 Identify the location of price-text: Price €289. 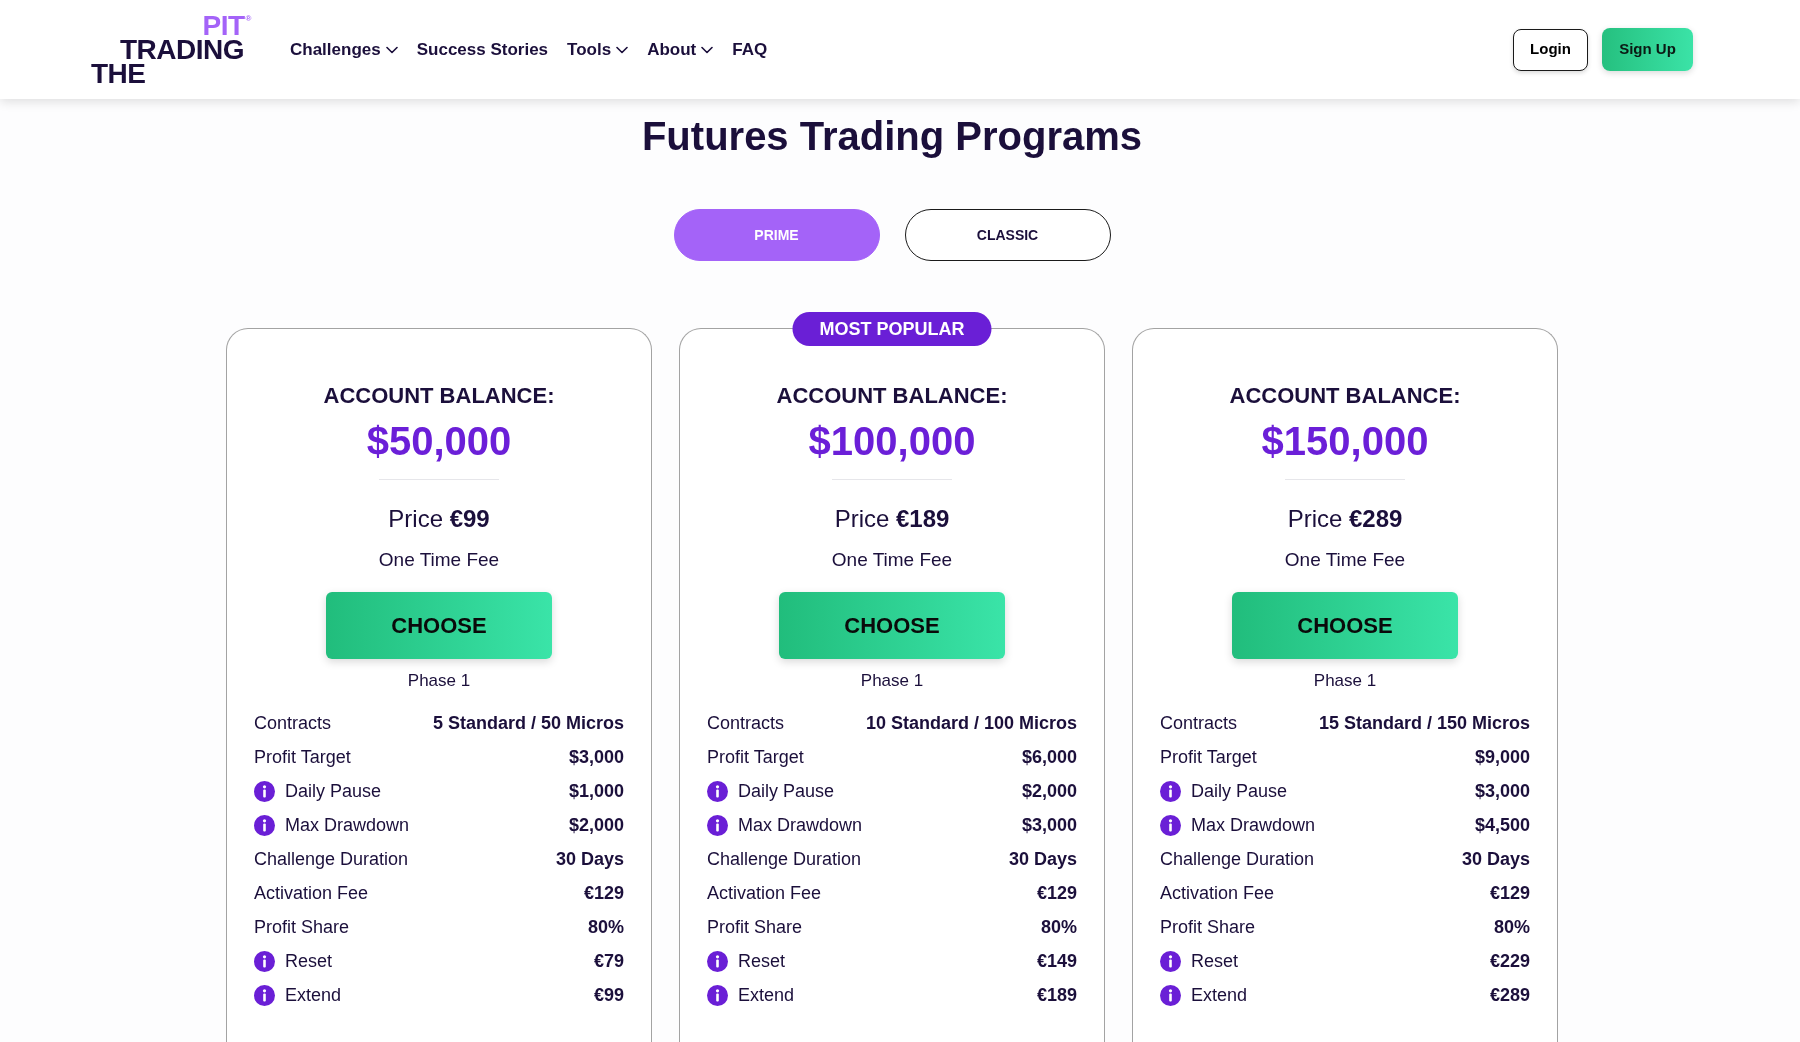
(1345, 519).